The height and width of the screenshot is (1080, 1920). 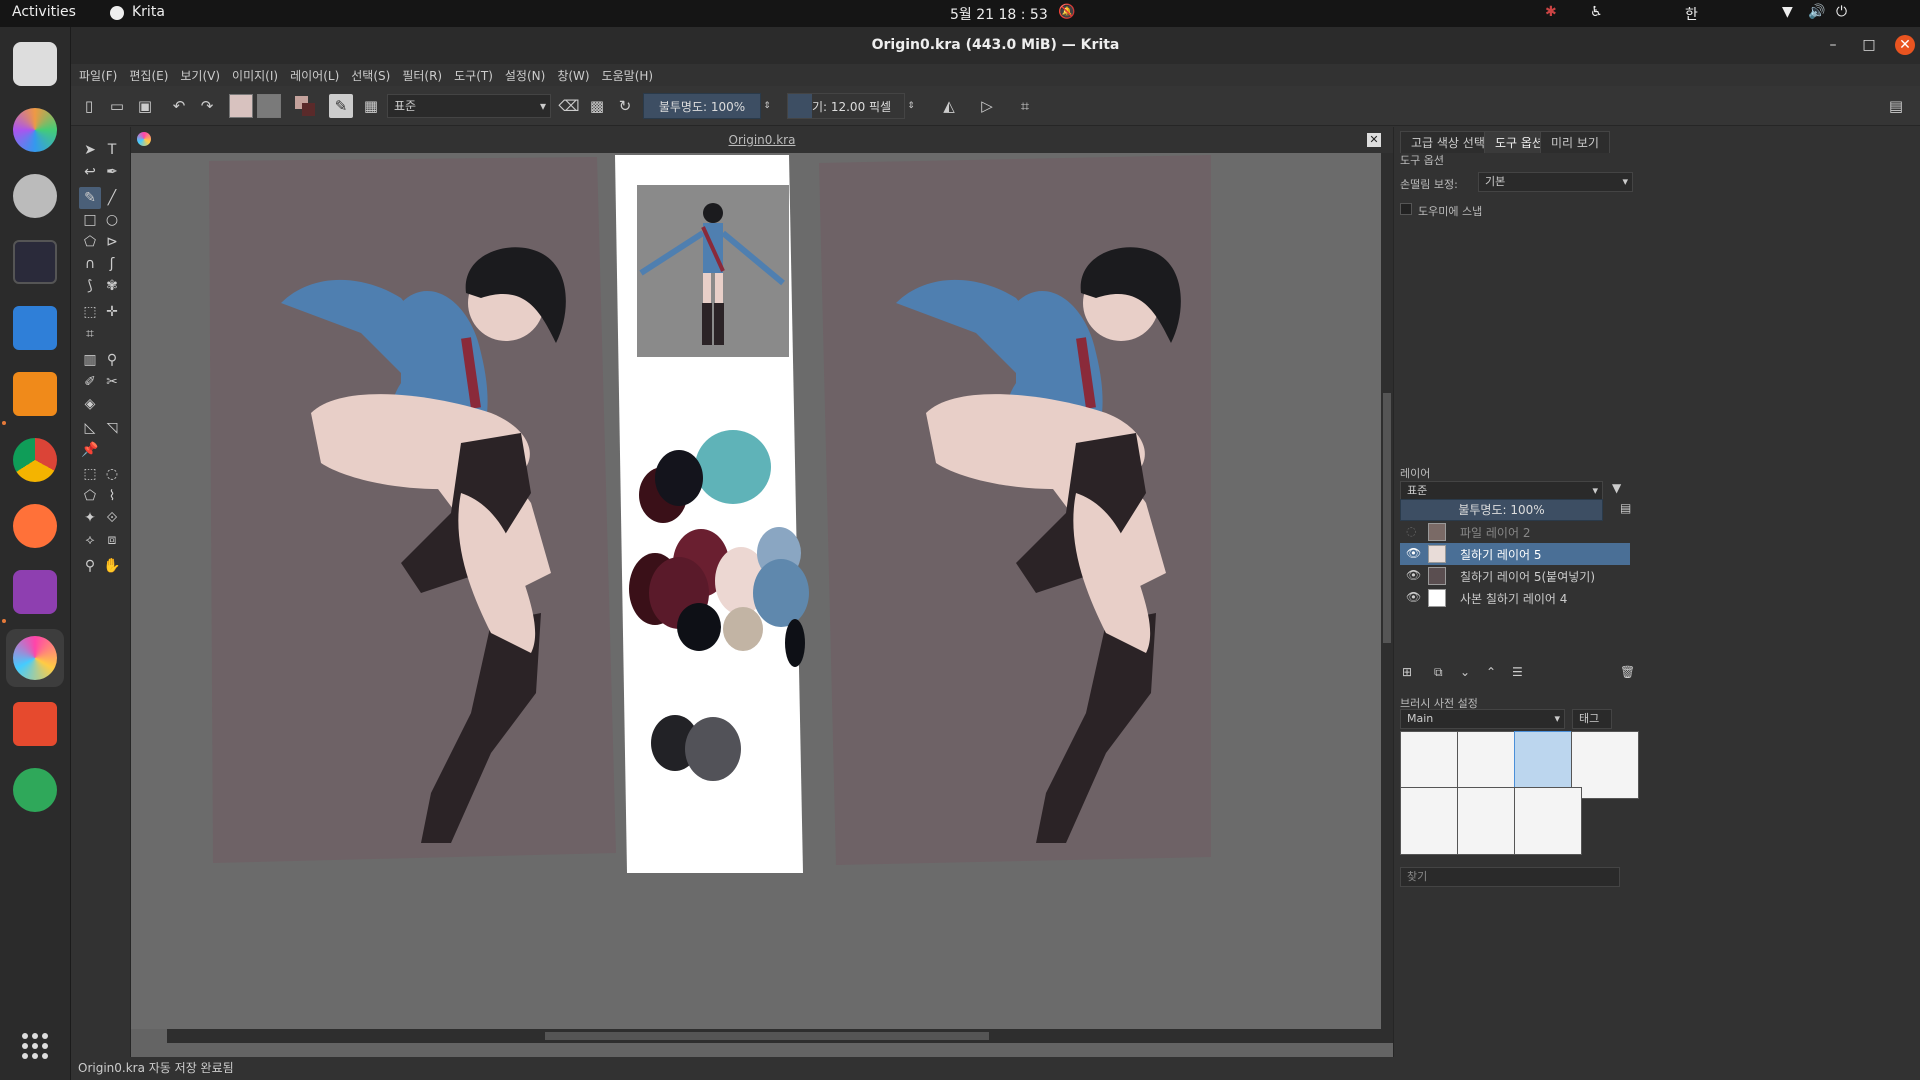 I want to click on wifi-icon: ▼, so click(x=1787, y=12).